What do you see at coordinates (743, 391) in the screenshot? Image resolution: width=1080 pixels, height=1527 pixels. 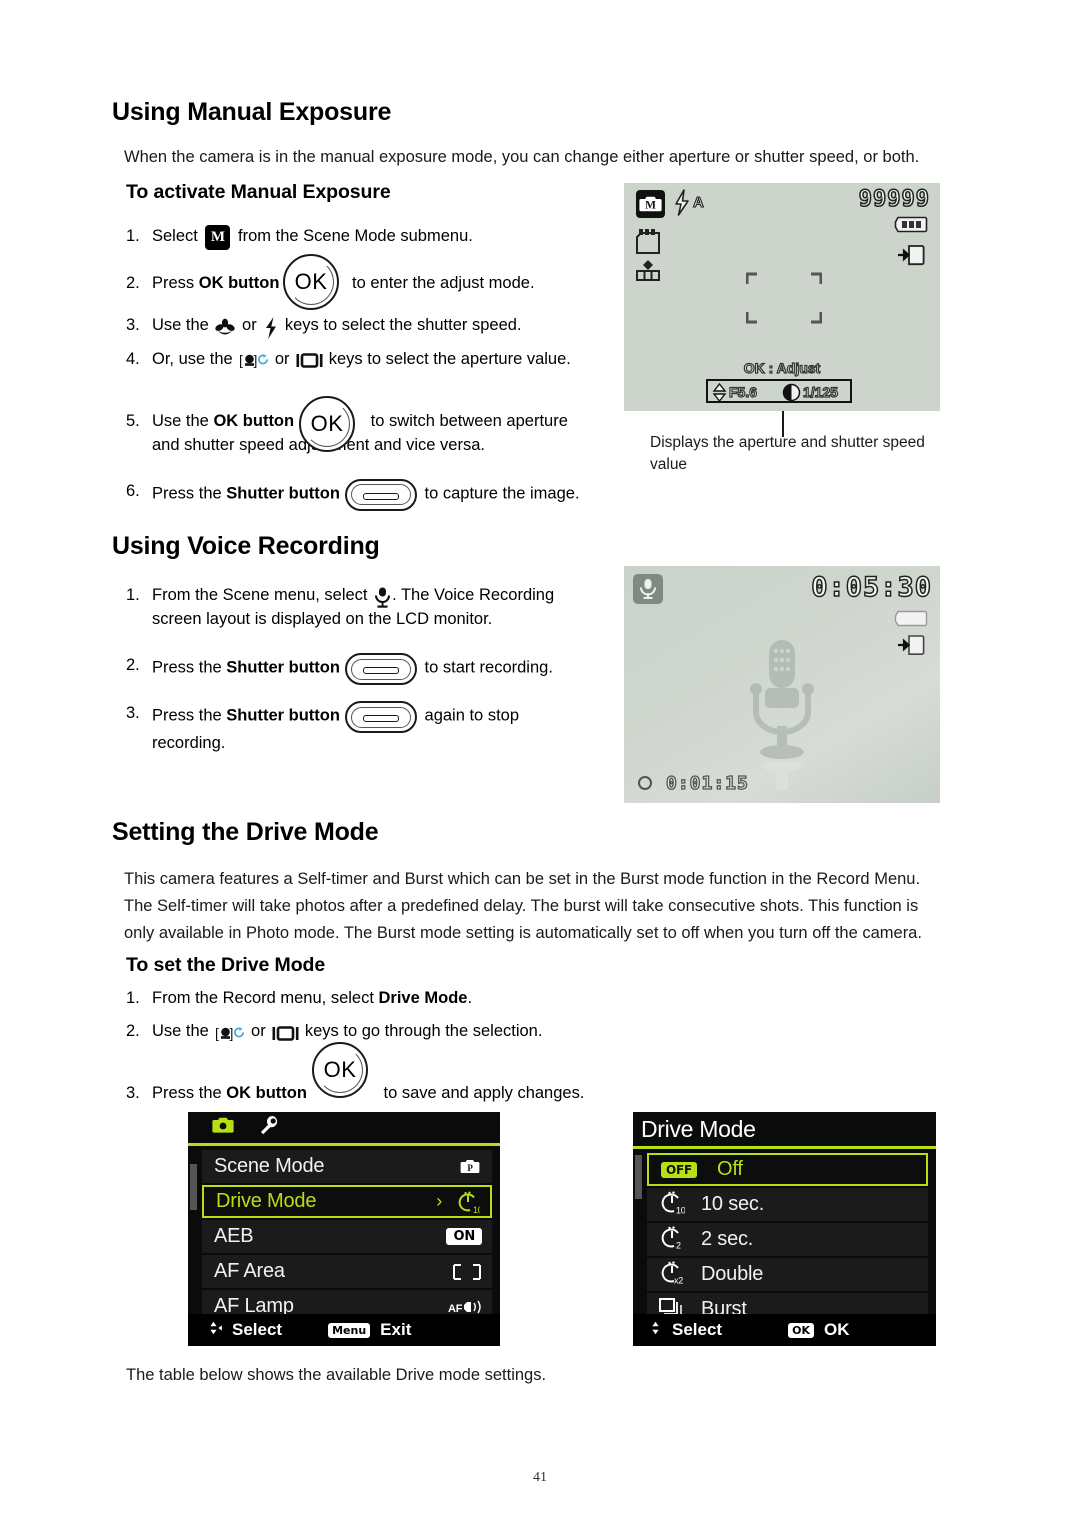 I see `aperture-value: F5.6` at bounding box center [743, 391].